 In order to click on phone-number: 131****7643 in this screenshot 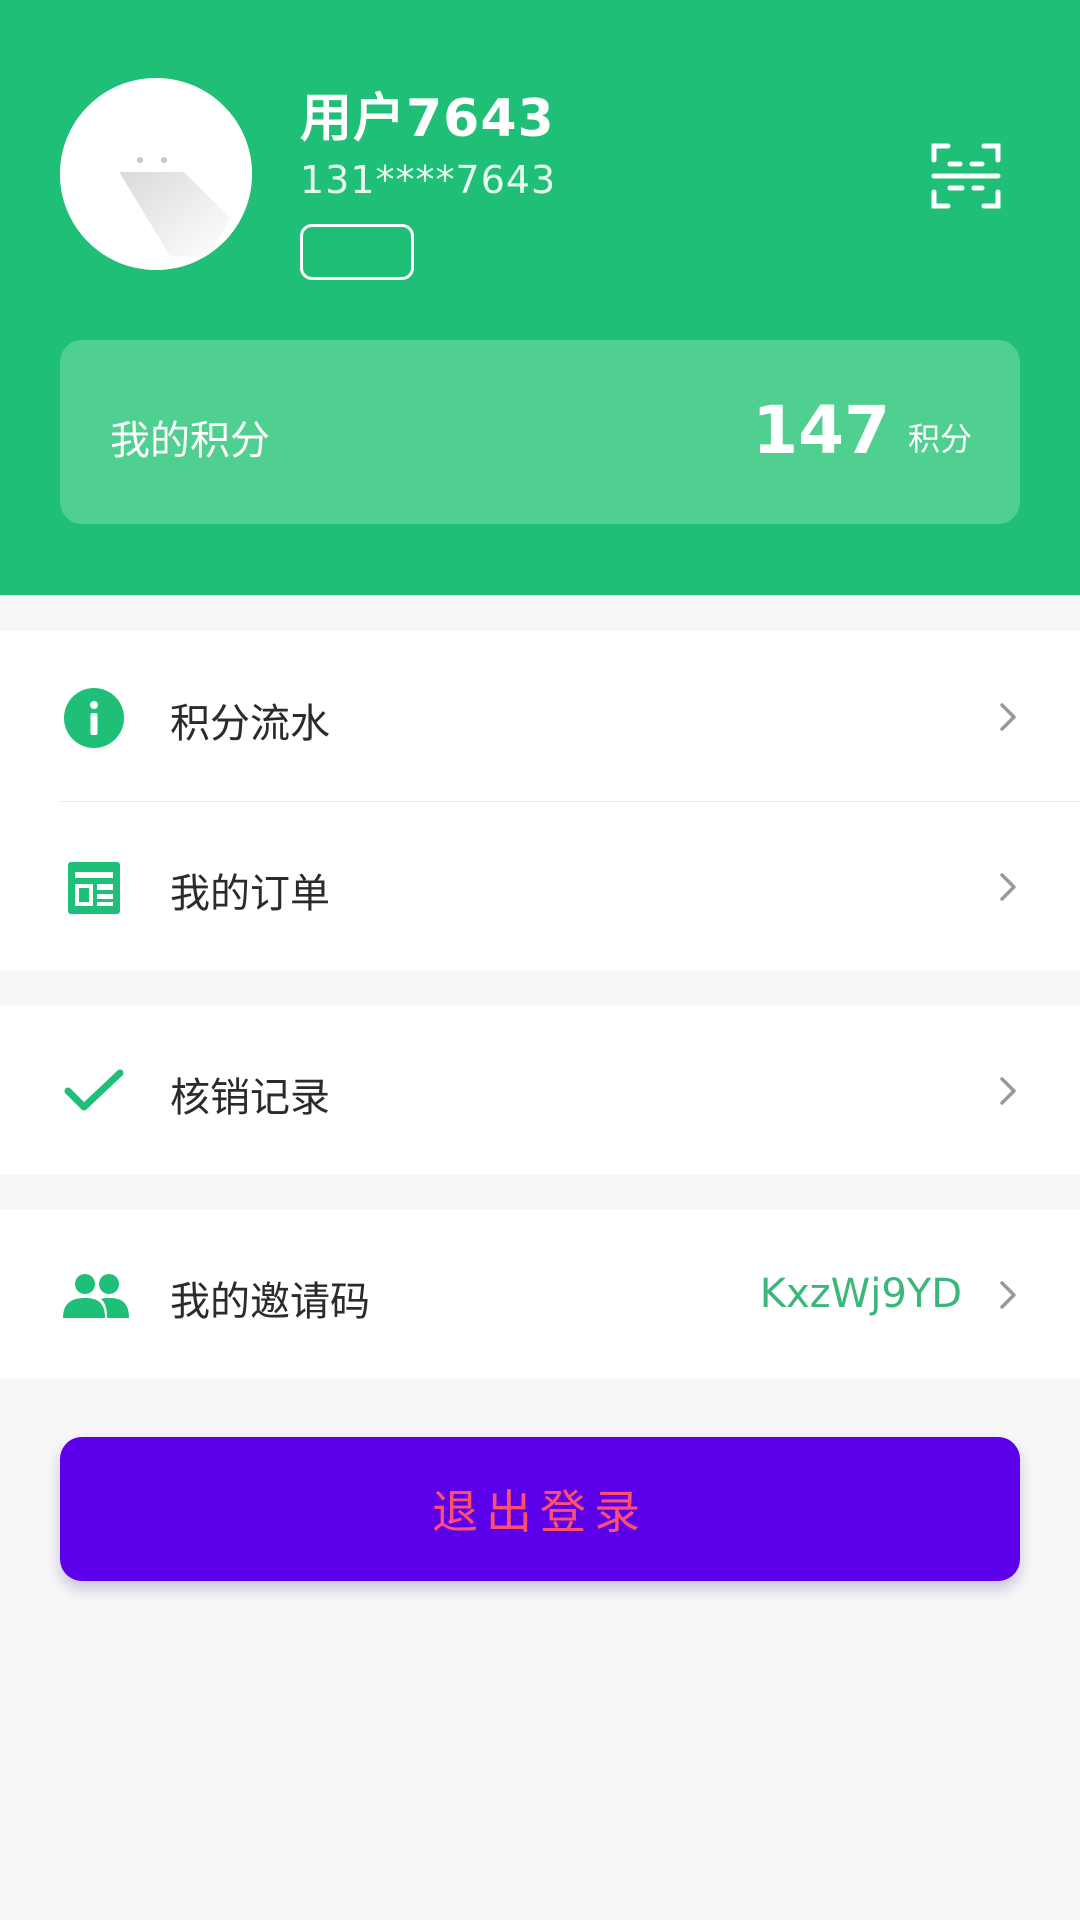, I will do `click(428, 180)`.